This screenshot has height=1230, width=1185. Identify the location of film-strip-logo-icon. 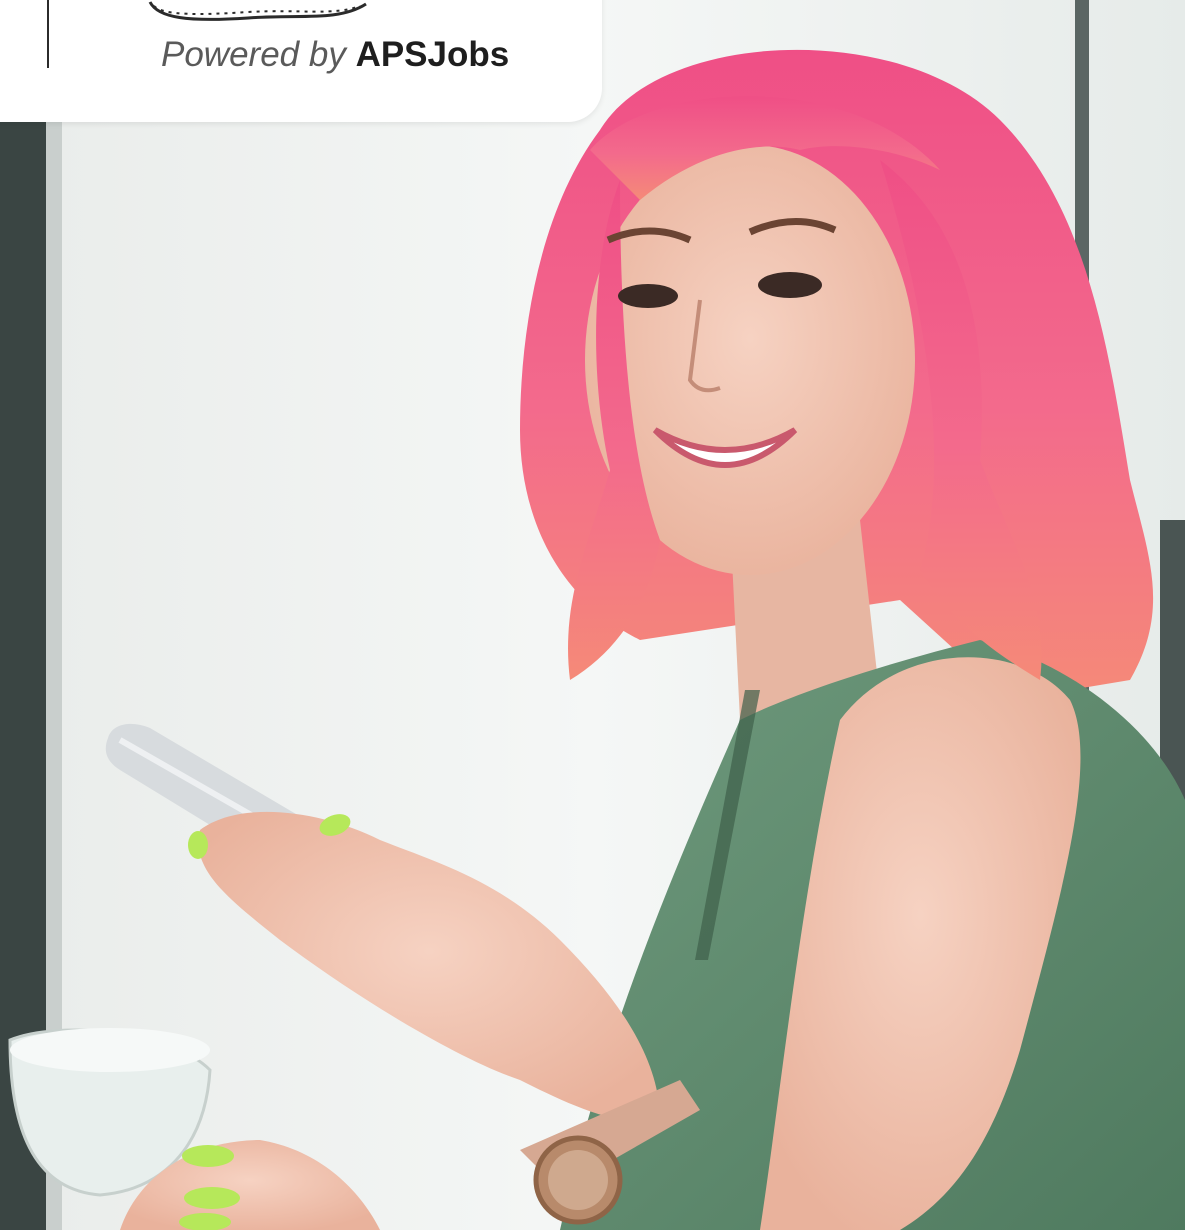
(257, 11).